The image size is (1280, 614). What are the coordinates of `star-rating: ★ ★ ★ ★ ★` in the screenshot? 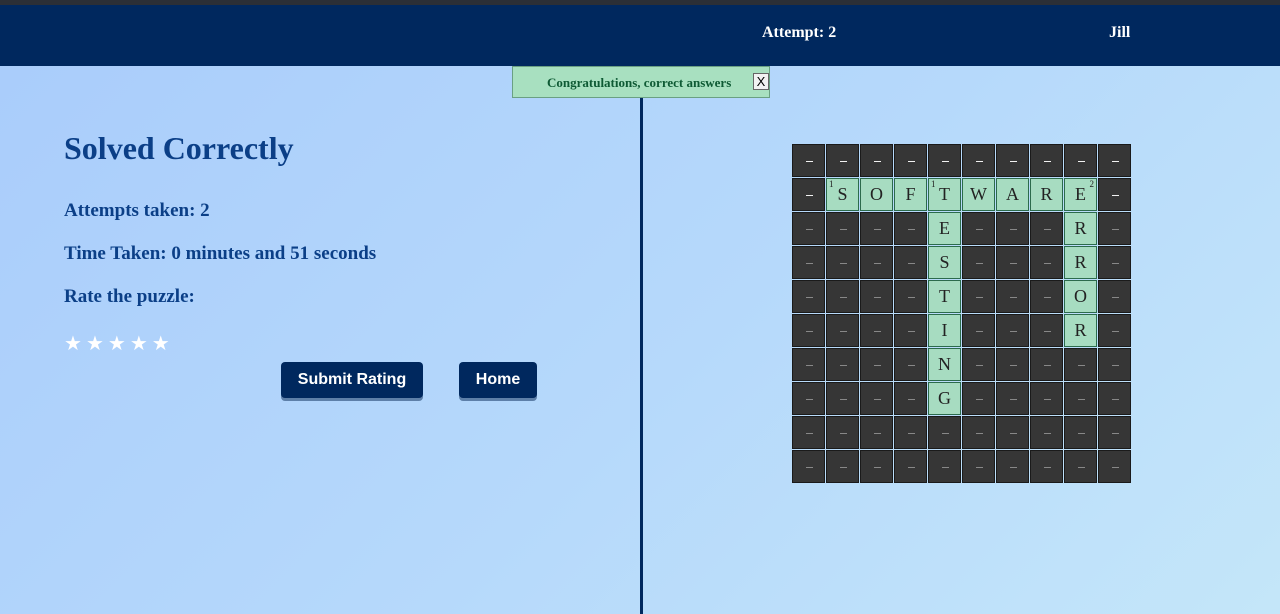 It's located at (117, 343).